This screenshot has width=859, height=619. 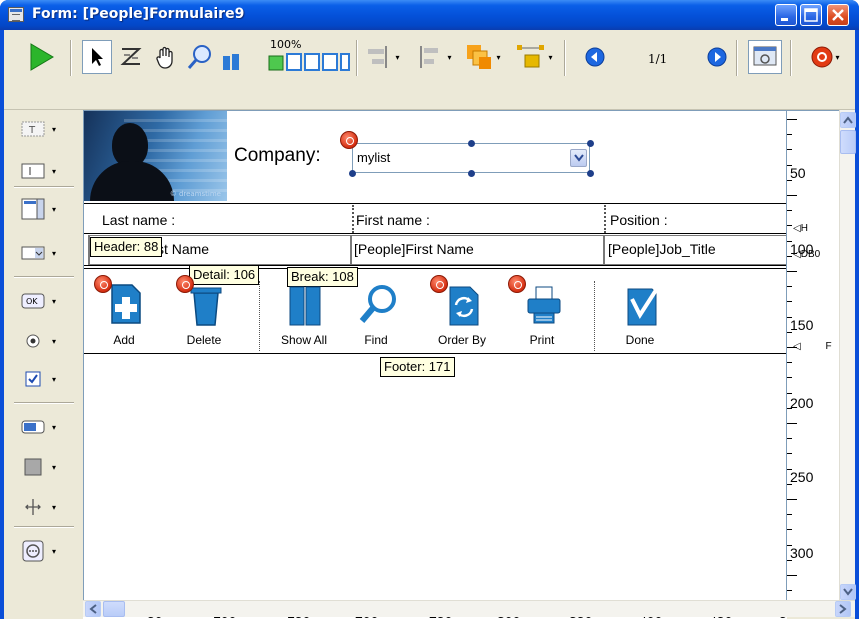 What do you see at coordinates (786, 15) in the screenshot?
I see `minimize-button` at bounding box center [786, 15].